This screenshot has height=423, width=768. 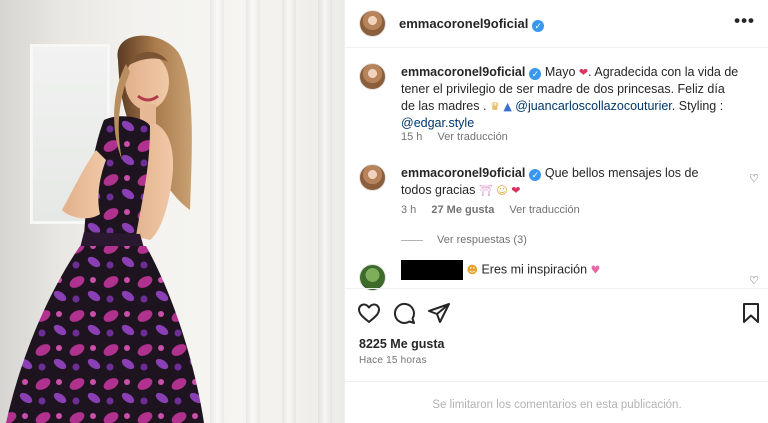 I want to click on comment-likes: 27 Me gusta, so click(x=462, y=210).